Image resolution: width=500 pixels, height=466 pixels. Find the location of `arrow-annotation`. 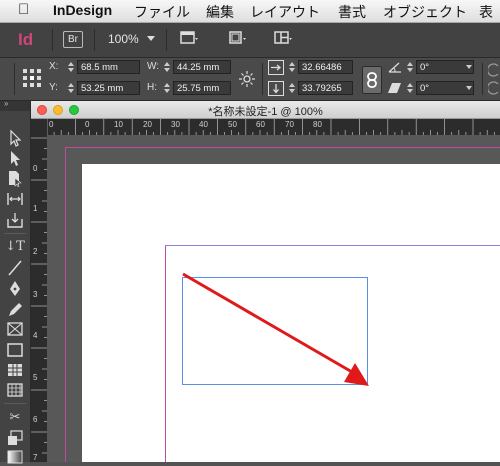

arrow-annotation is located at coordinates (275, 329).